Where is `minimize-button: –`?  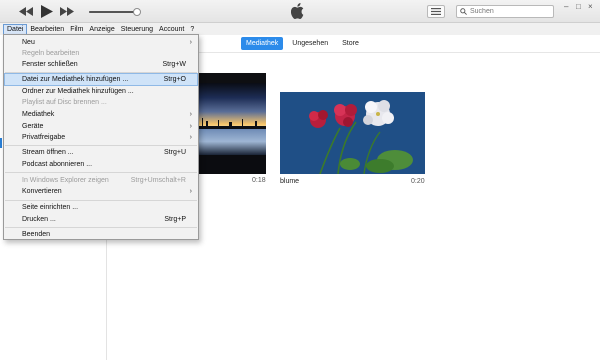 minimize-button: – is located at coordinates (566, 6).